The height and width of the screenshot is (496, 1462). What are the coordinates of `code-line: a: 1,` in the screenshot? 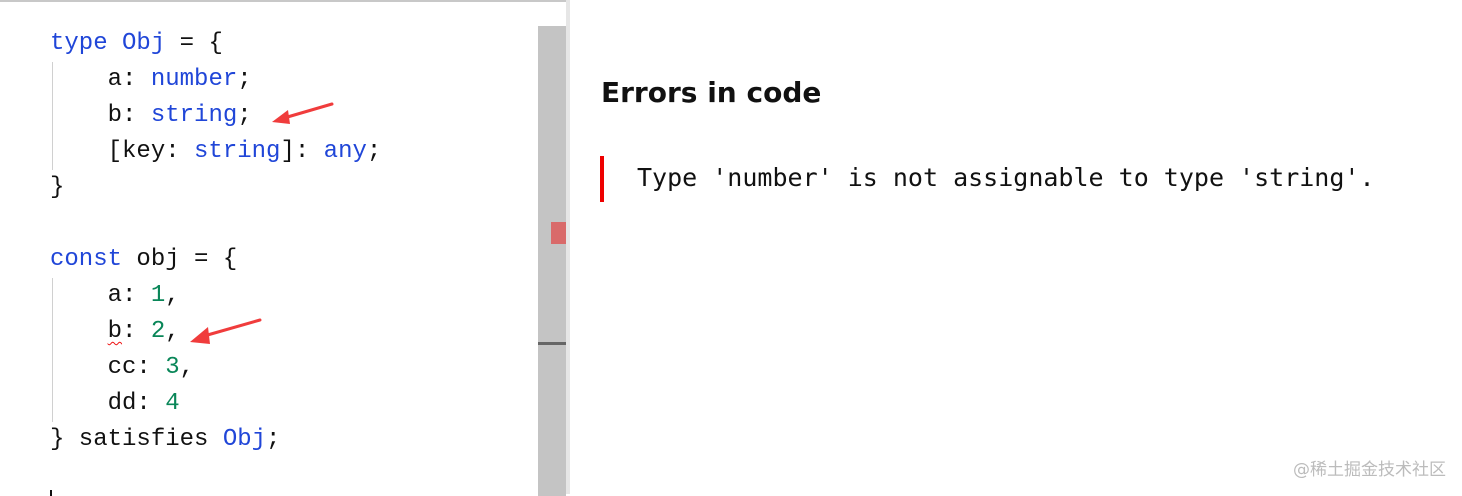 It's located at (215, 296).